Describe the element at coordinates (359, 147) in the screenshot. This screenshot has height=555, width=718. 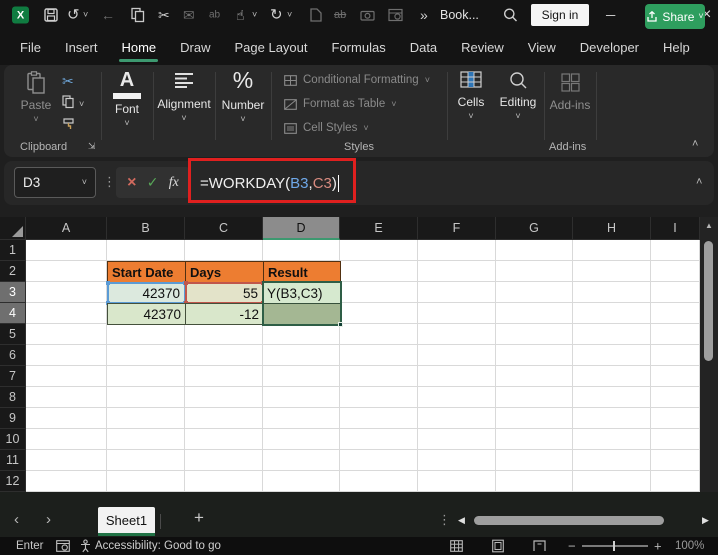
I see `styles-group-label: Styles` at that location.